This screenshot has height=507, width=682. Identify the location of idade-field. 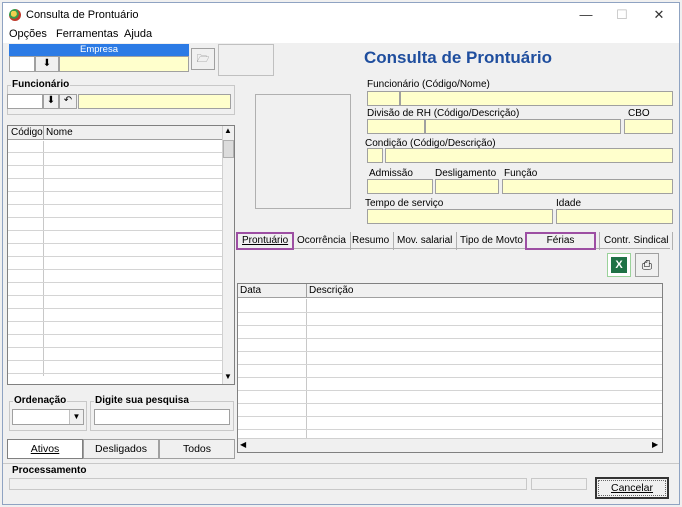
(614, 216).